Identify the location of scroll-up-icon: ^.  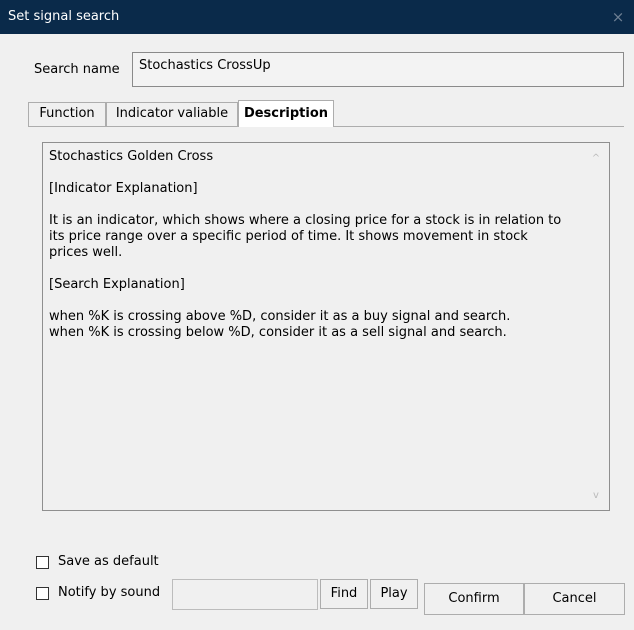
(596, 160).